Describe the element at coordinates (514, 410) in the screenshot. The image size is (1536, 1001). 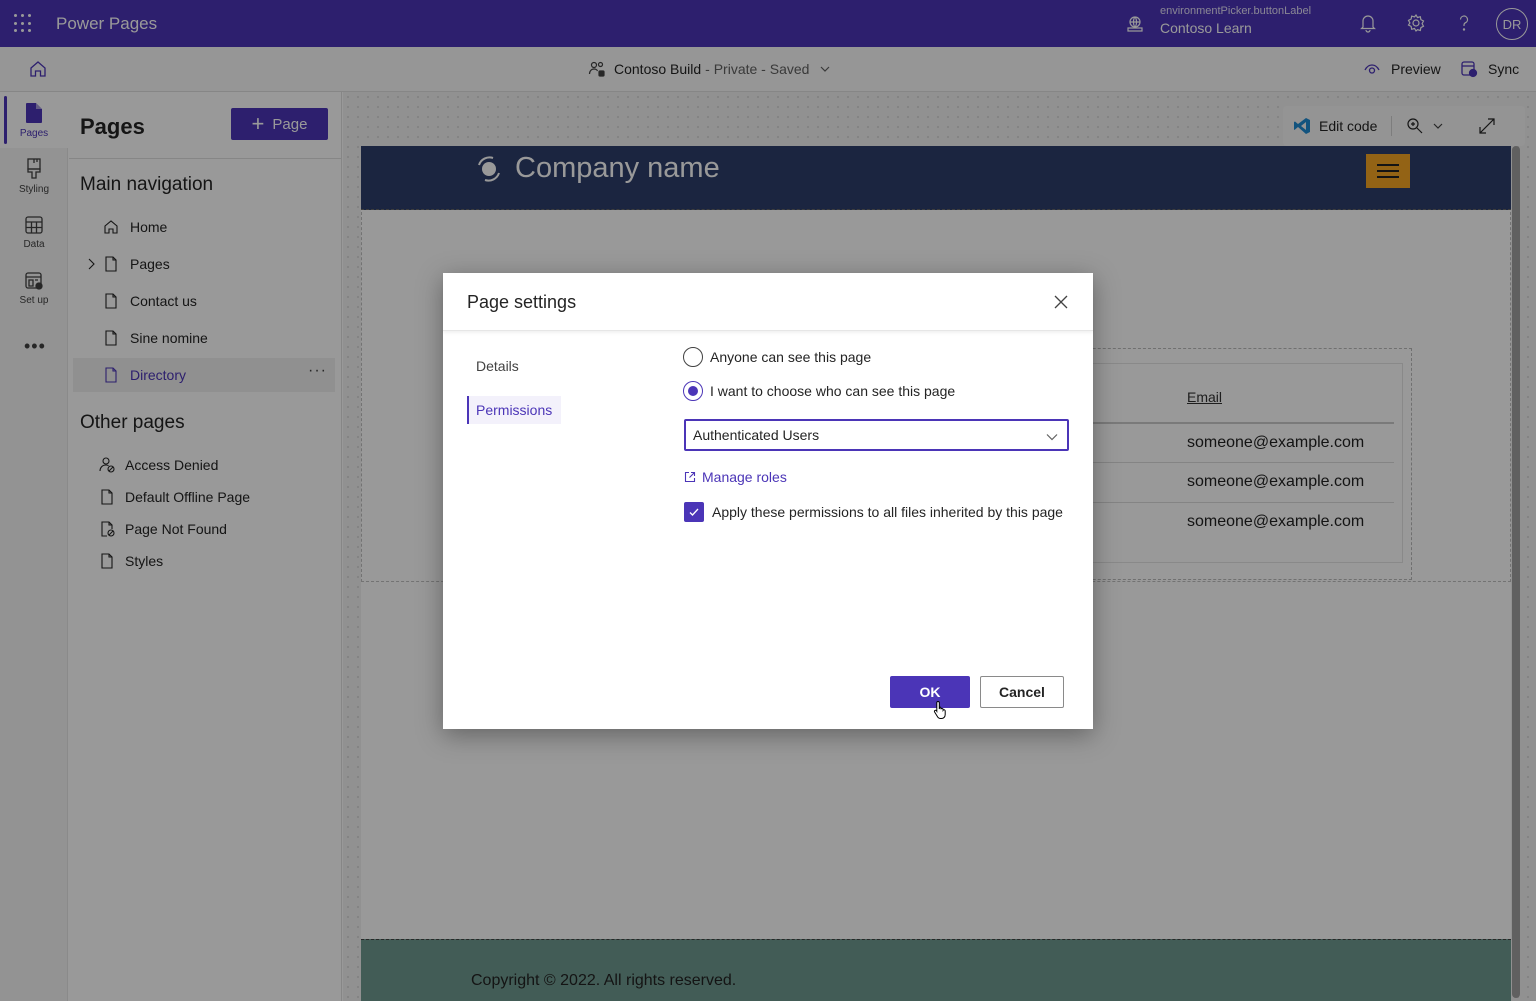
I see `tab-permissions: Permissions` at that location.